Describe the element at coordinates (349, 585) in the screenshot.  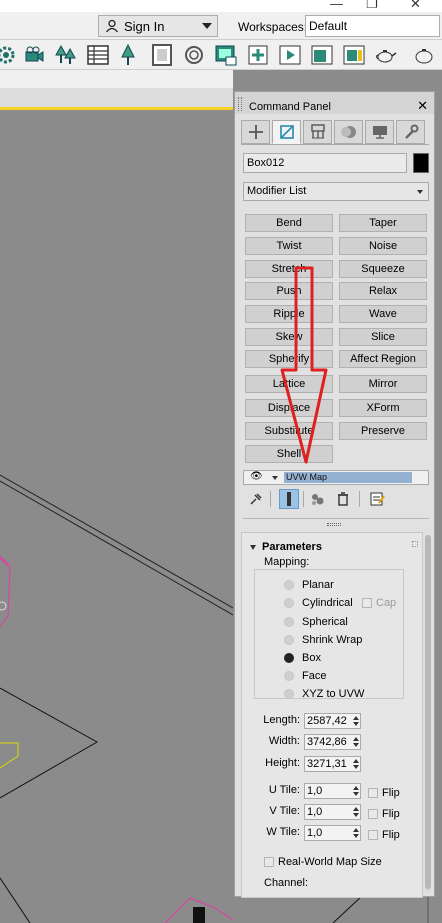
I see `radio-planar: Planar` at that location.